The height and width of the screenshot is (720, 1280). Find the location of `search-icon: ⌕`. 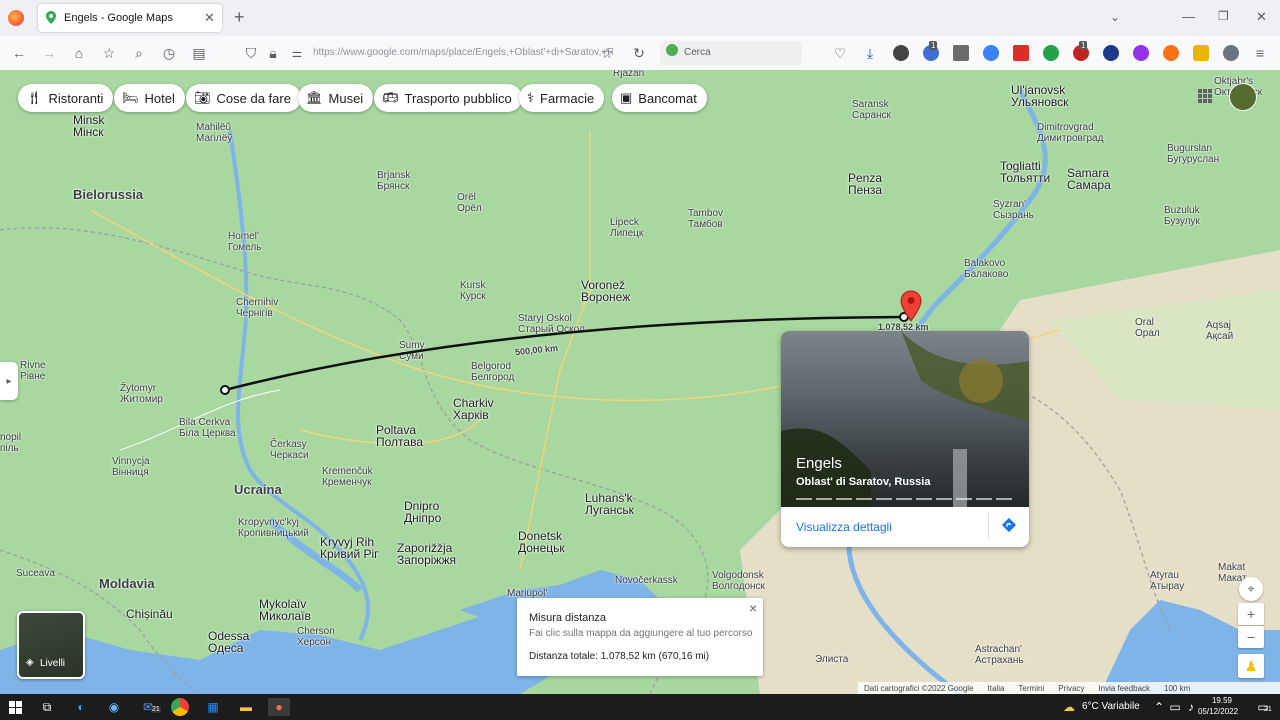

search-icon: ⌕ is located at coordinates (139, 53).